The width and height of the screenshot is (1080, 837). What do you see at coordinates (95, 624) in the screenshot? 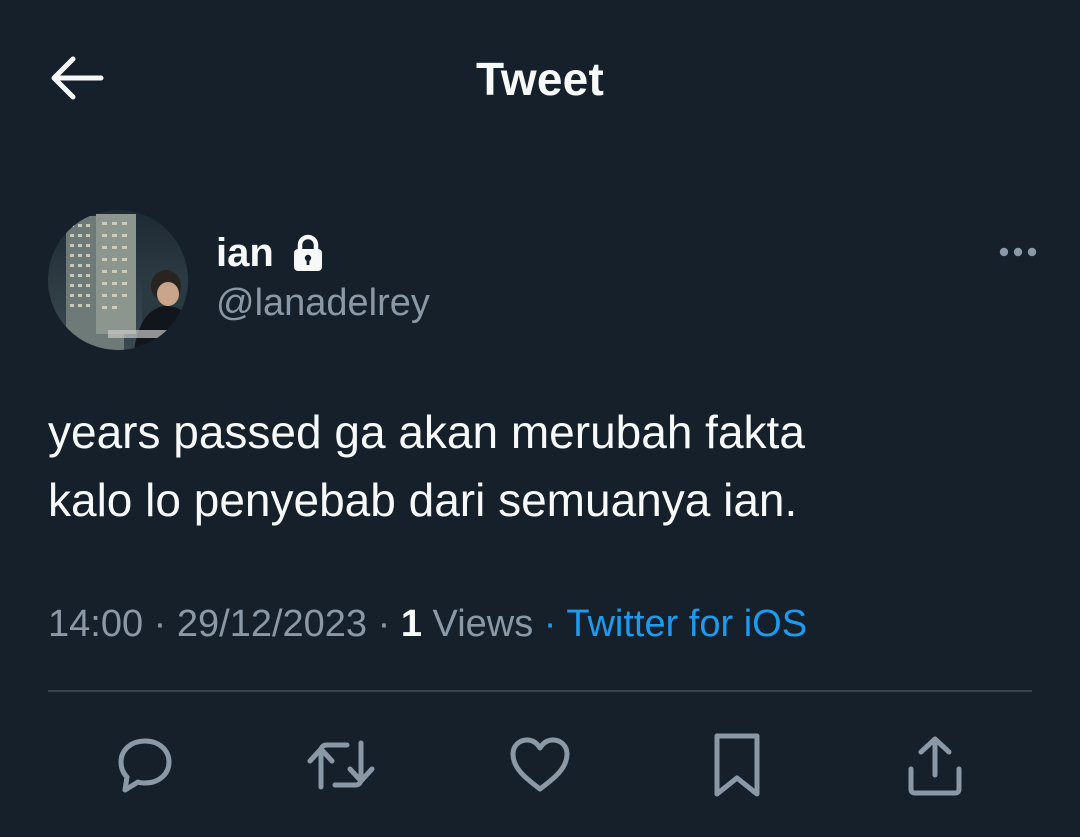
I see `tweet-time: 14:00` at bounding box center [95, 624].